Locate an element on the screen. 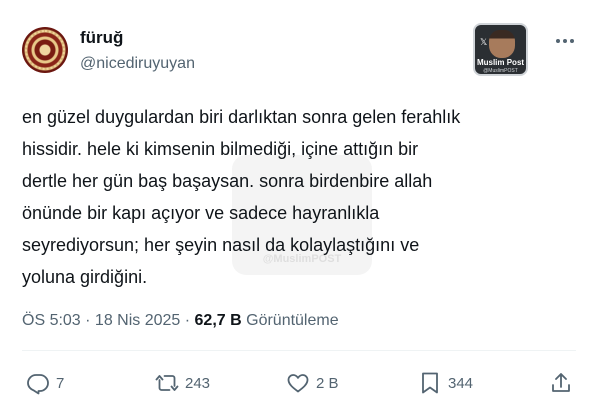 This screenshot has height=417, width=598. bookmark-count: 344 is located at coordinates (461, 383).